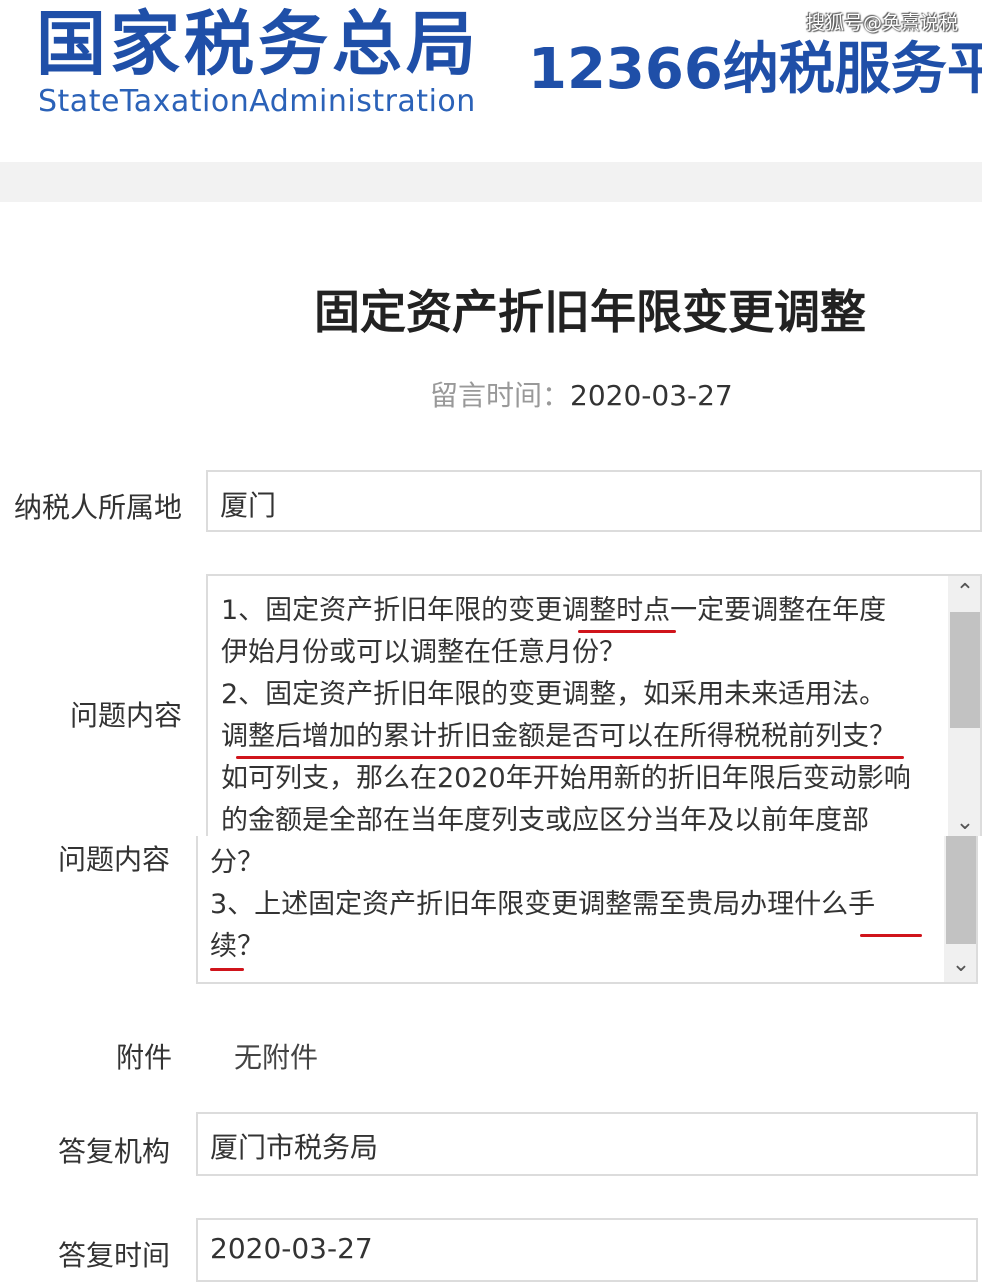  What do you see at coordinates (554, 610) in the screenshot?
I see `question-line: 1、固定资产折旧年限的变更调整时点一定要调整在年度` at bounding box center [554, 610].